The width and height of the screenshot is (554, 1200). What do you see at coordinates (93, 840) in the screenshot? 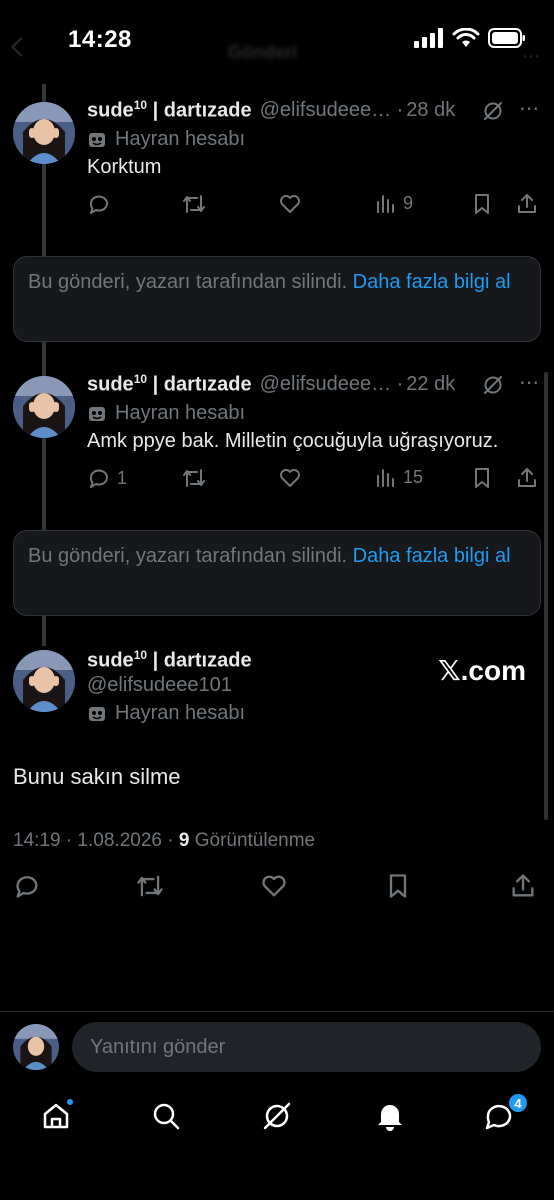
I see `timestamp: 14:19 · 1.08.2026 ·` at bounding box center [93, 840].